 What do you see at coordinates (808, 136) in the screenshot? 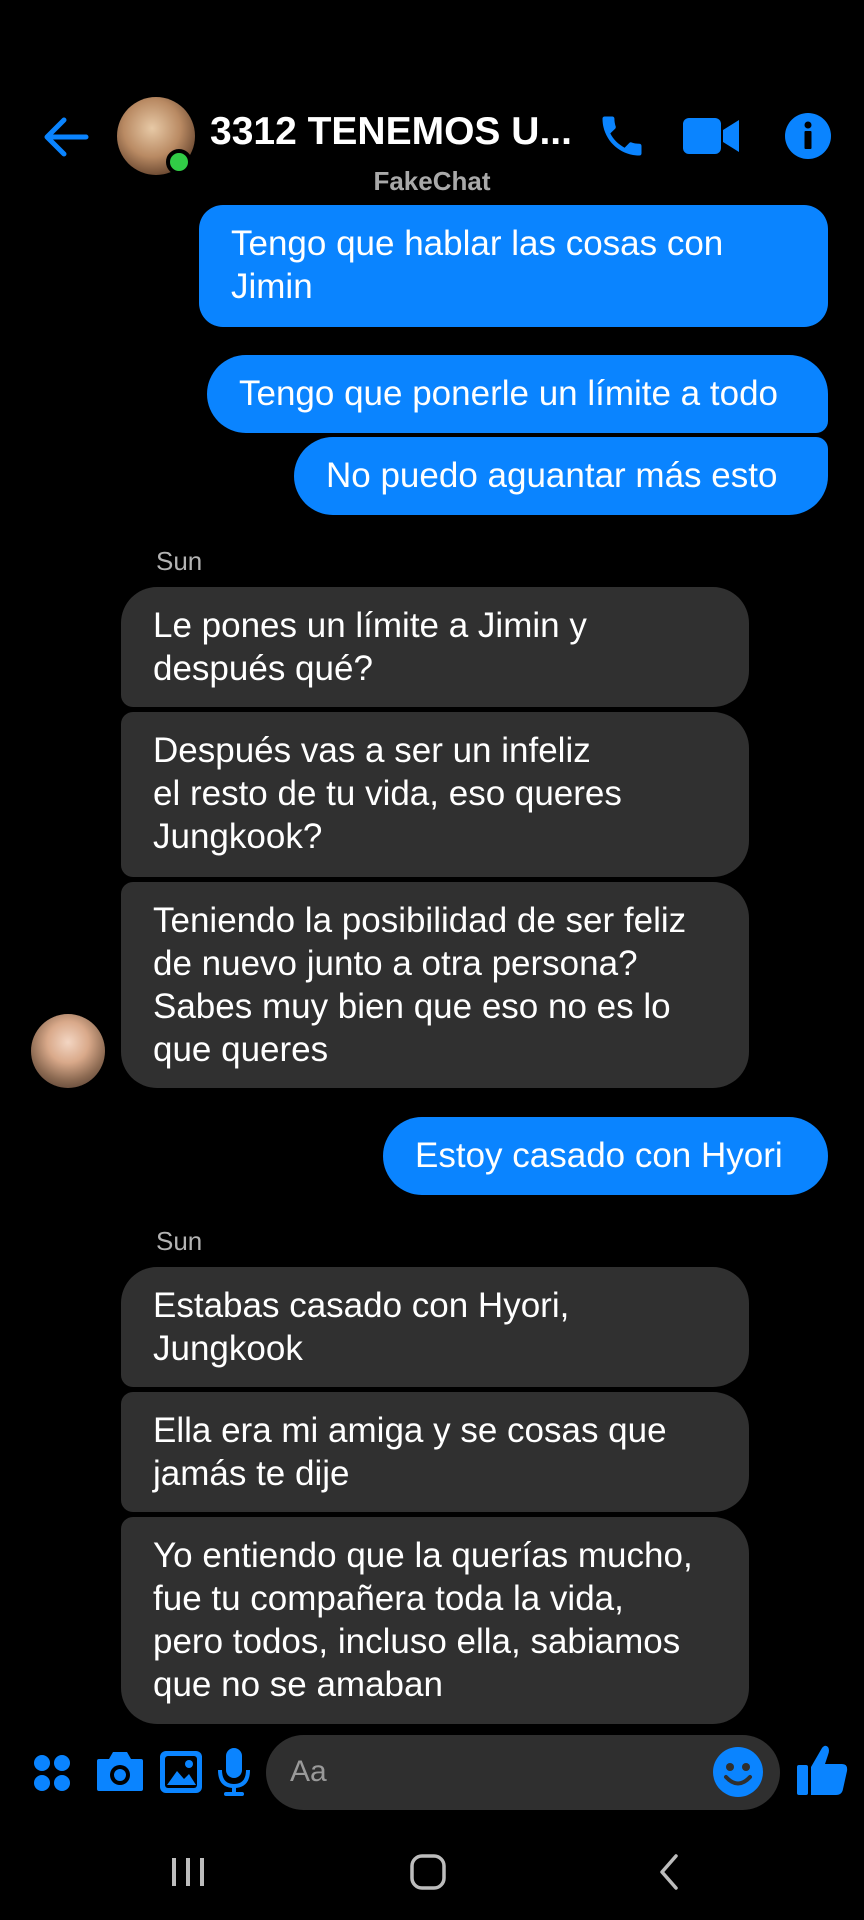
I see `info-icon` at bounding box center [808, 136].